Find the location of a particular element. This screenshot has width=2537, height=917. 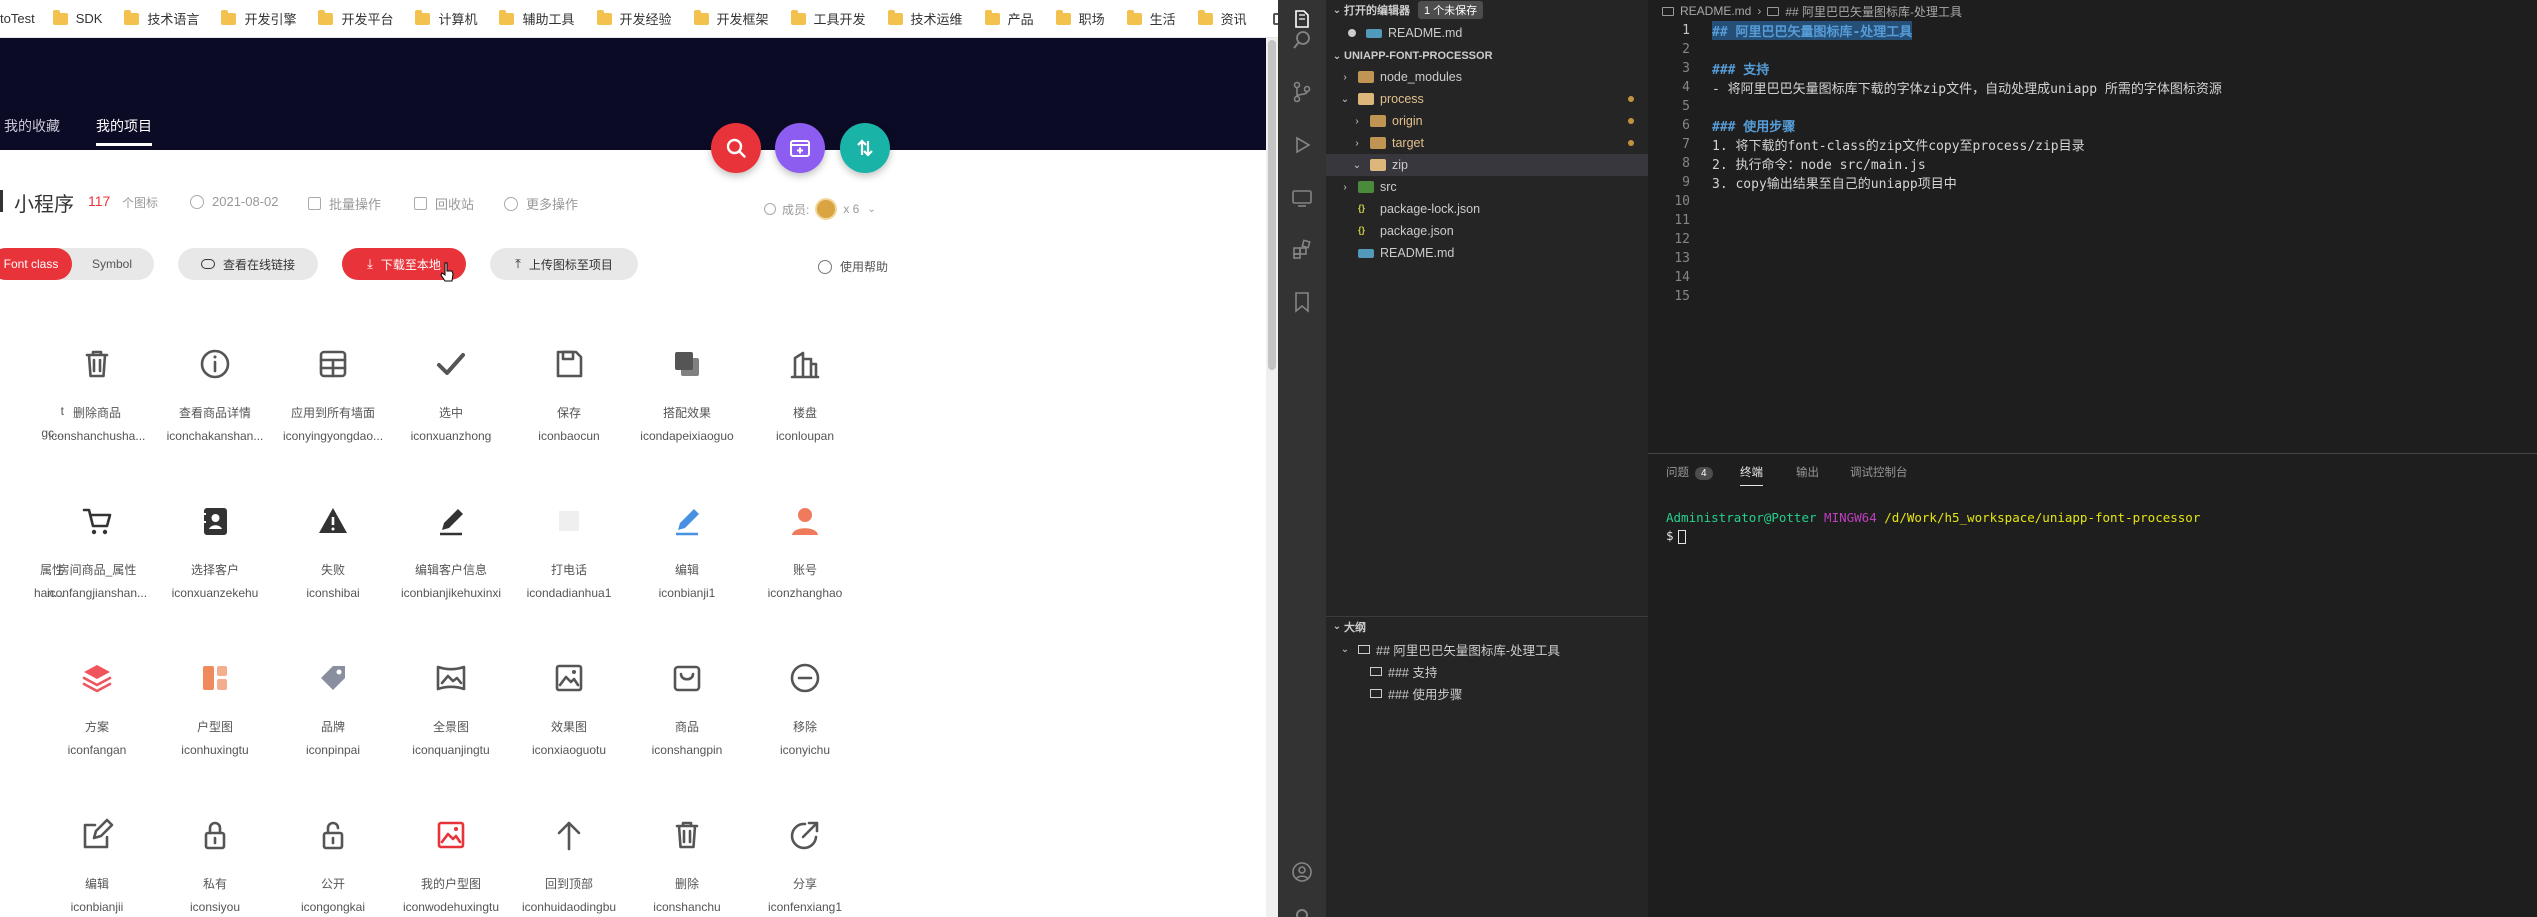

search-icon is located at coordinates (1302, 40).